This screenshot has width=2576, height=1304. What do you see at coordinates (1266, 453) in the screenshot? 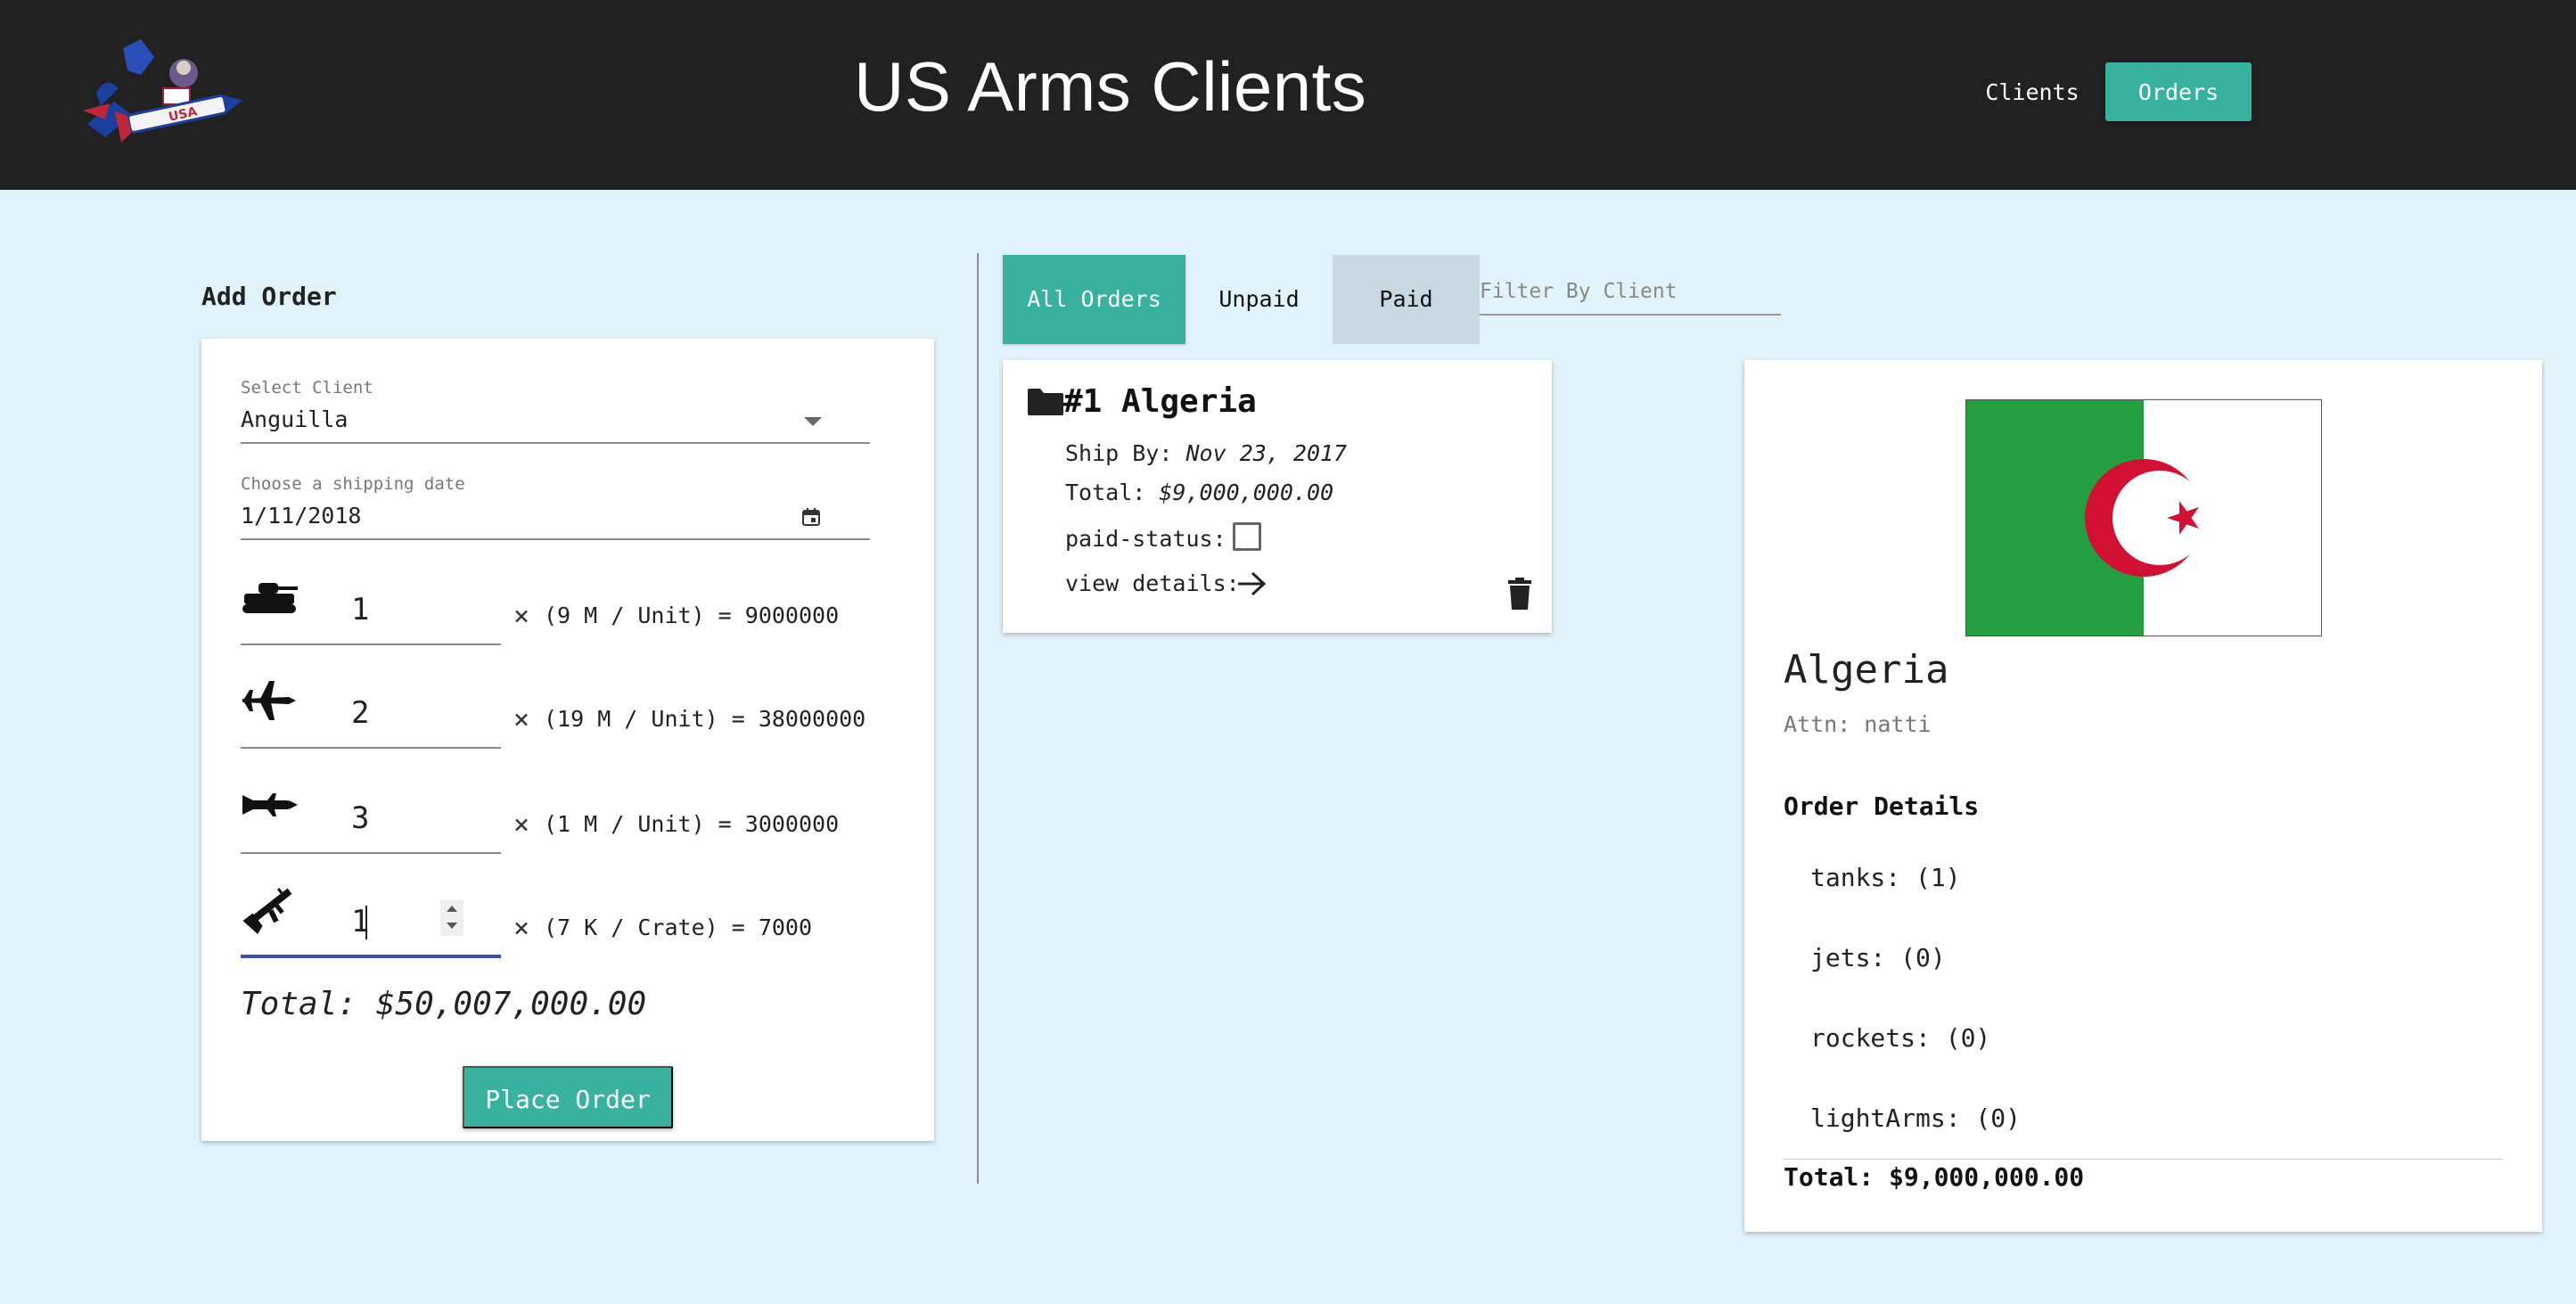
I see `ship-by-value: Nov 23, 2017` at bounding box center [1266, 453].